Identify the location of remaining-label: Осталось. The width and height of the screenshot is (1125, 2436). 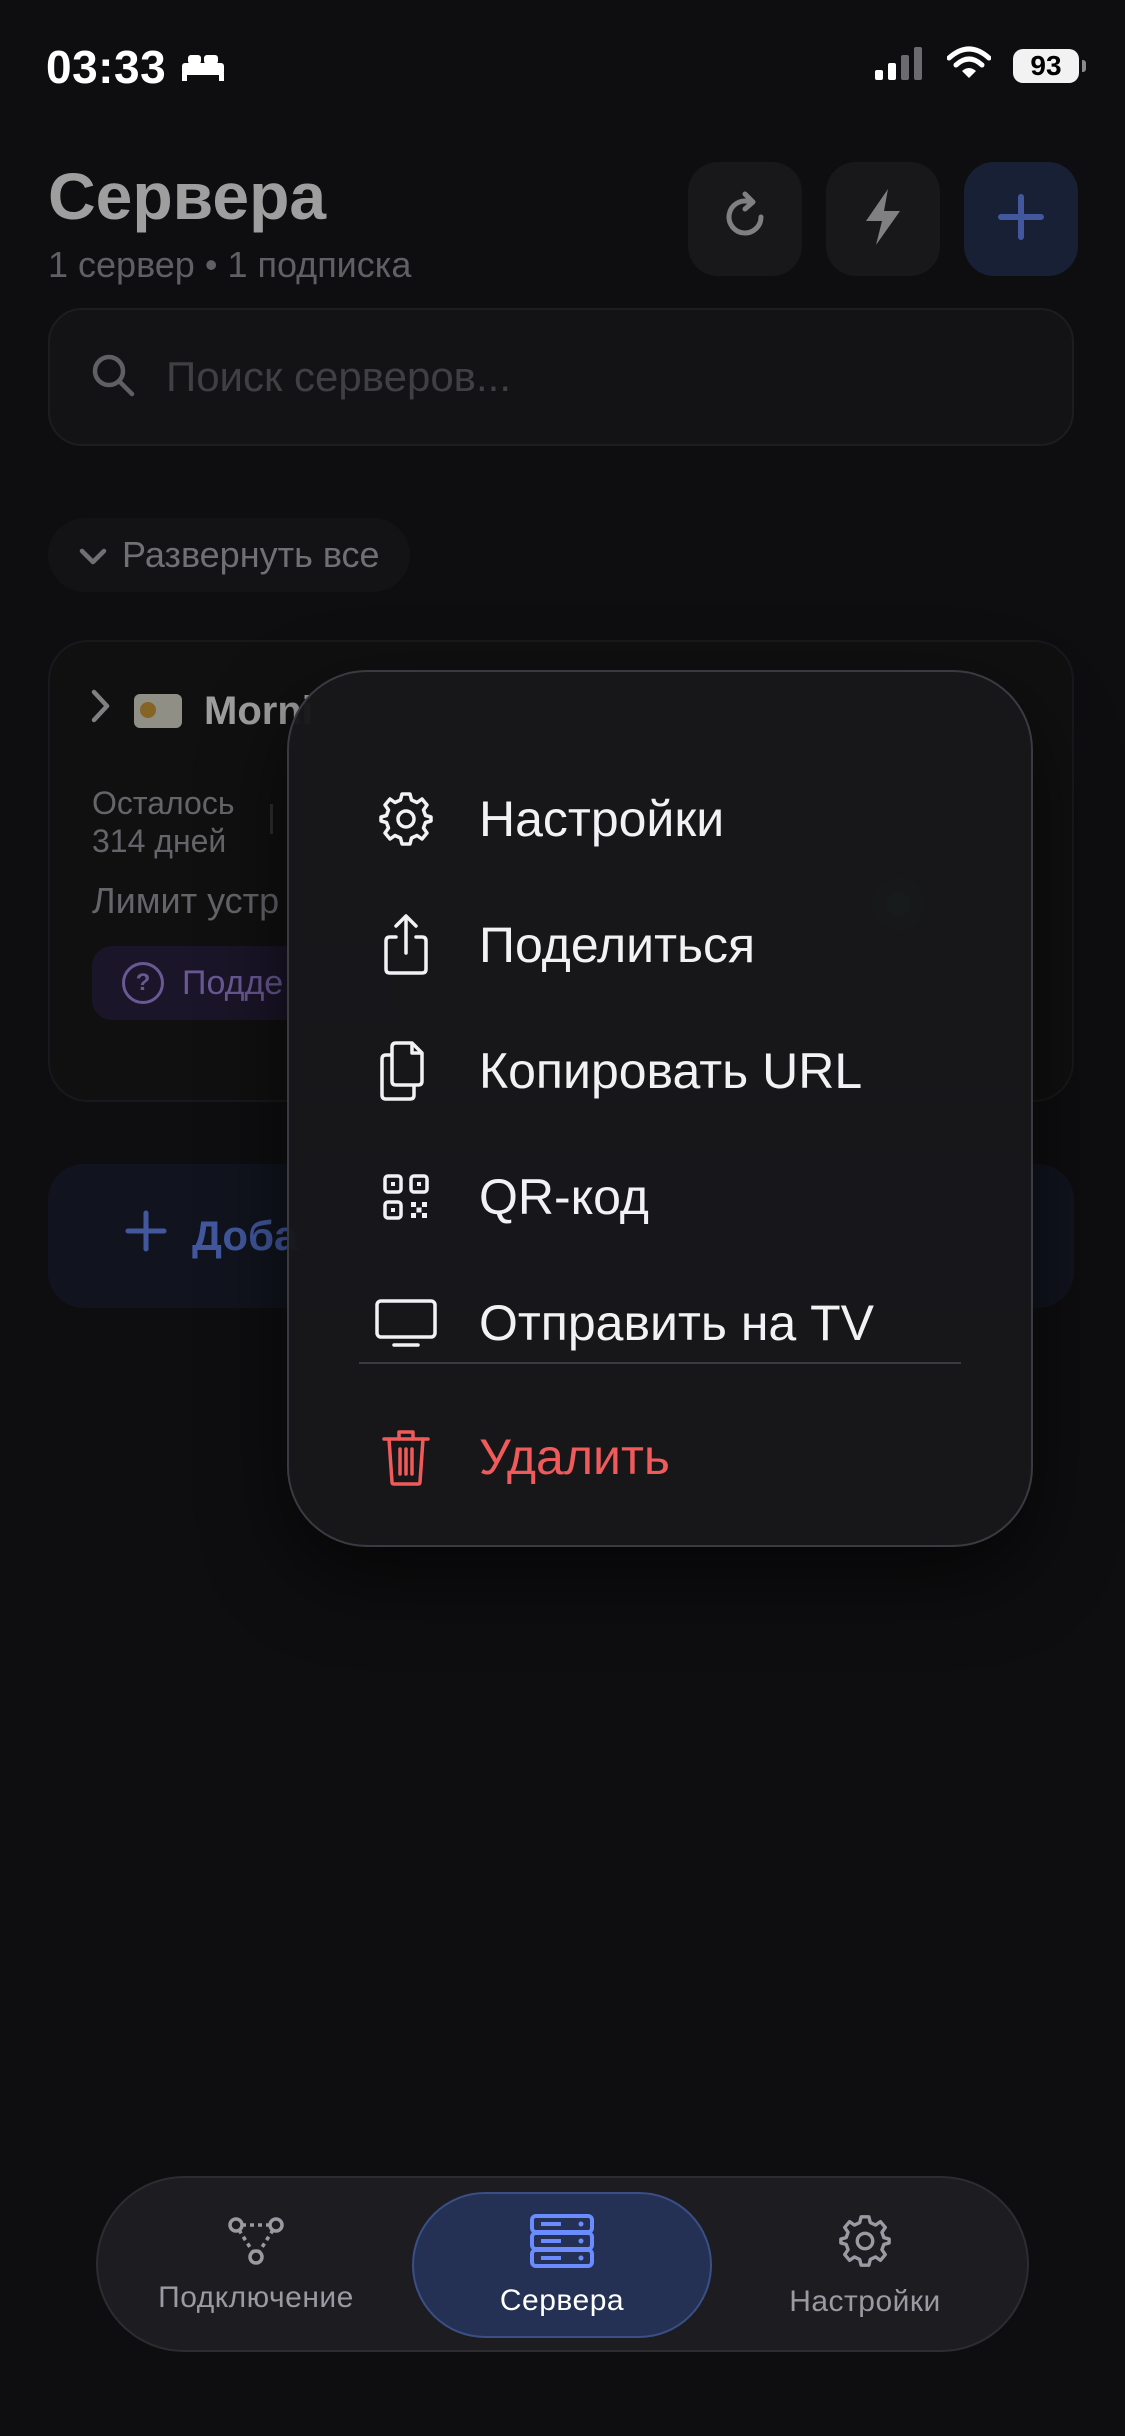
(163, 803).